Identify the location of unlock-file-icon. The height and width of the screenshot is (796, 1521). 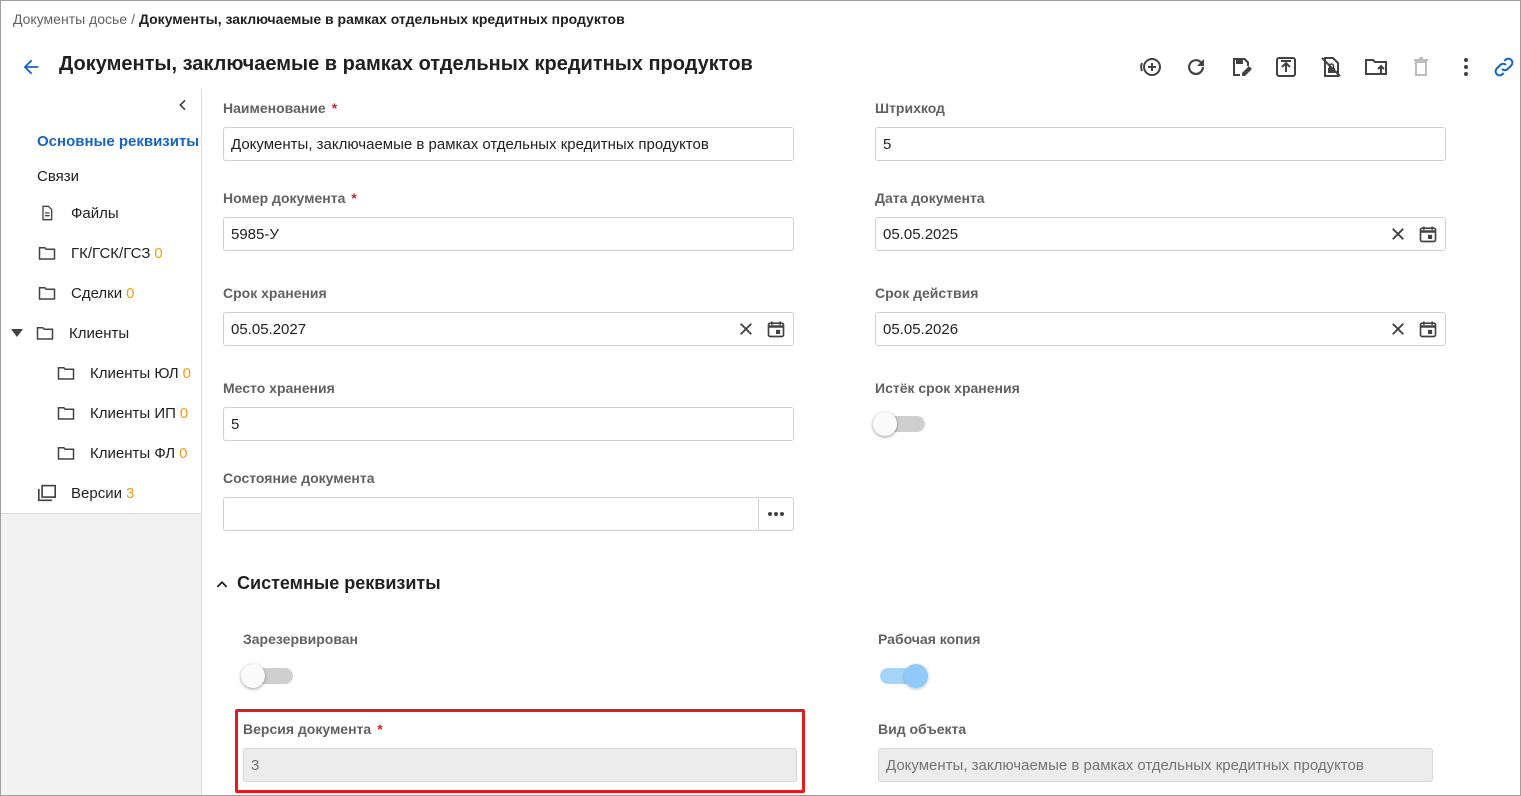
(1330, 67).